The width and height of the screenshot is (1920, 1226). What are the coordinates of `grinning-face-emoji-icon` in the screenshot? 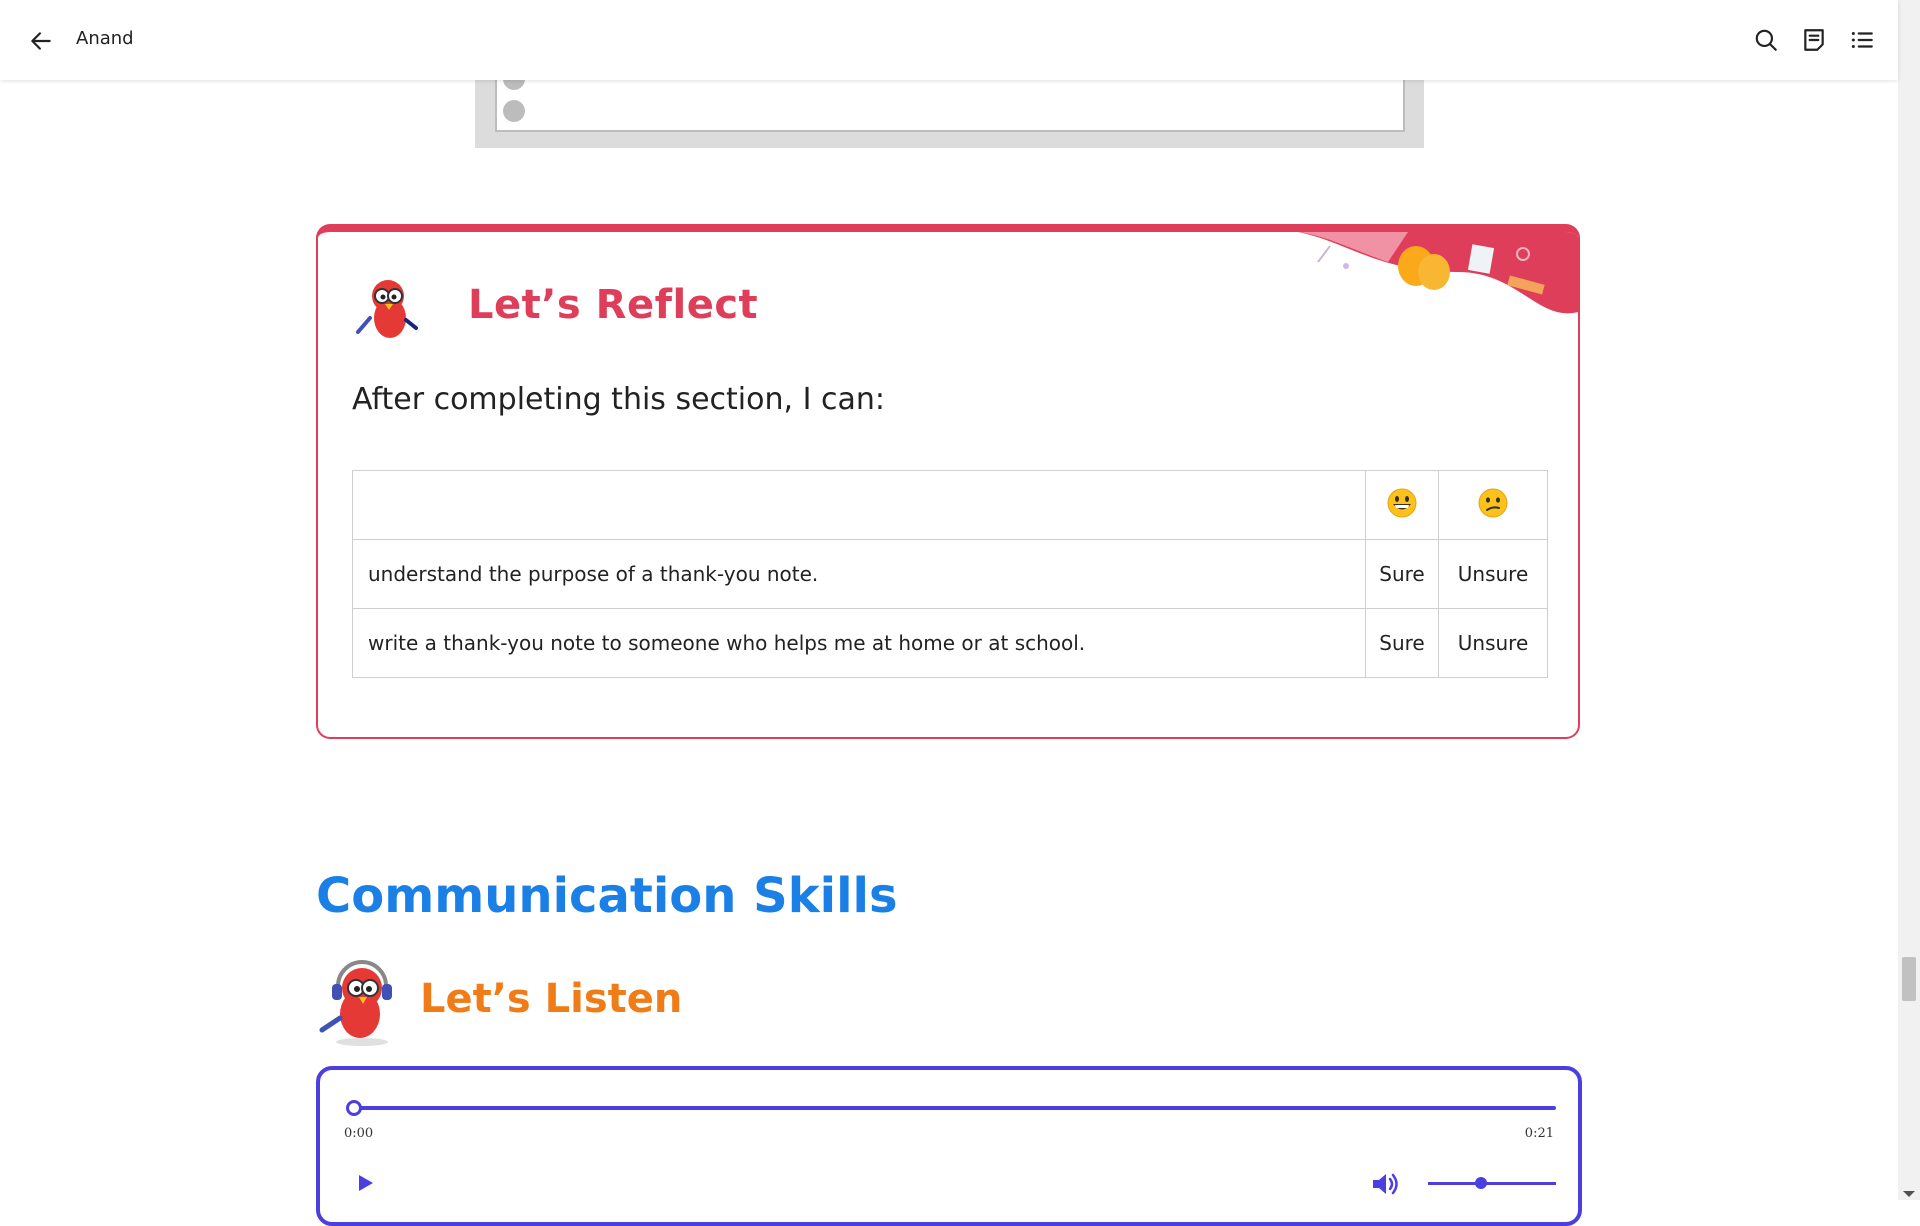 It's located at (1402, 502).